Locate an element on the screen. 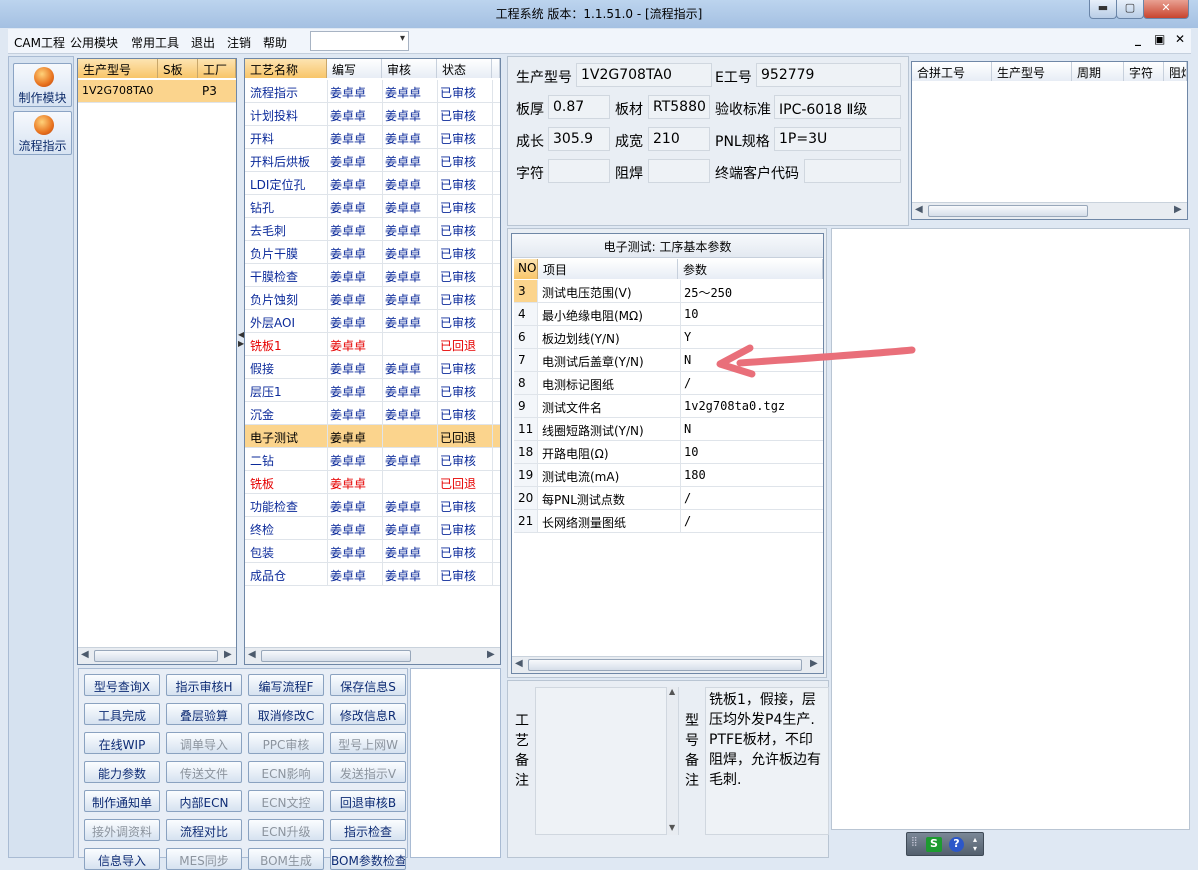 This screenshot has height=870, width=1198. col-reviewer: 审核 is located at coordinates (409, 68).